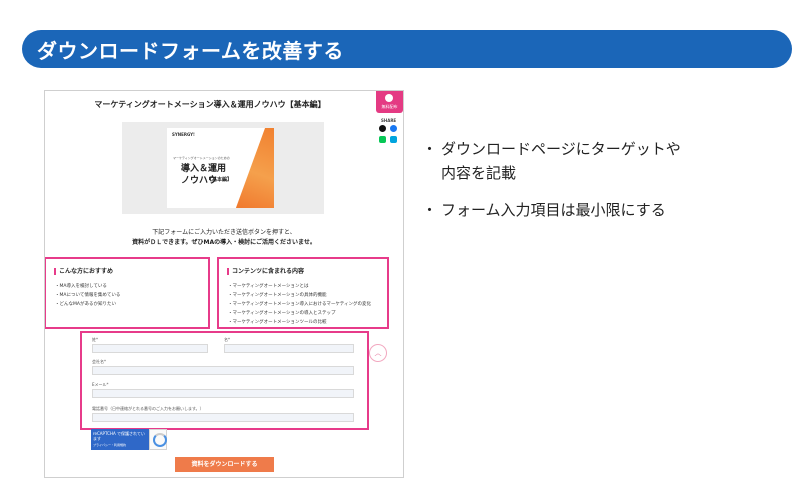 The width and height of the screenshot is (801, 495). I want to click on download-button: 資料をダウンロードする, so click(224, 464).